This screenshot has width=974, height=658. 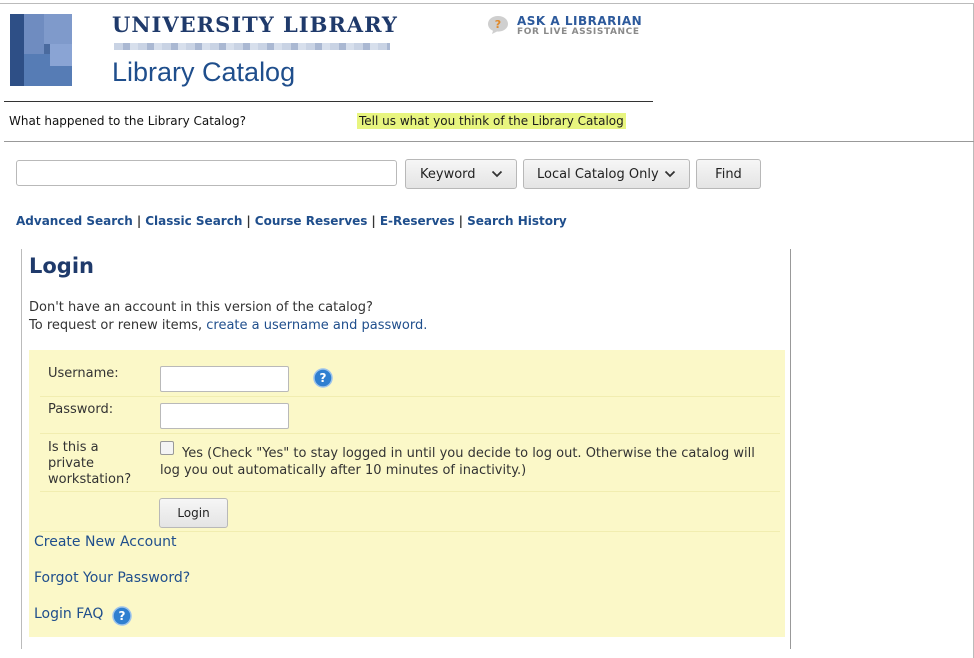 I want to click on login-button: Login, so click(x=193, y=513).